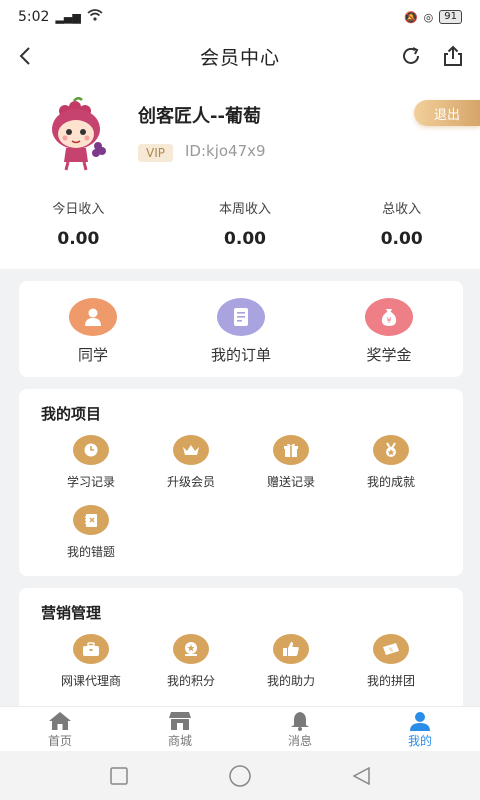 The height and width of the screenshot is (800, 480). I want to click on medal-icon, so click(391, 450).